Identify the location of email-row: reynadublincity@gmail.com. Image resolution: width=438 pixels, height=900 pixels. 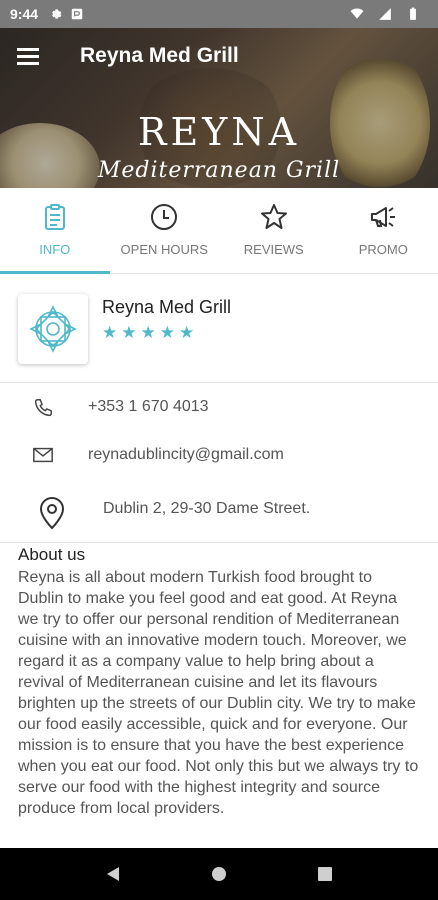
(219, 456).